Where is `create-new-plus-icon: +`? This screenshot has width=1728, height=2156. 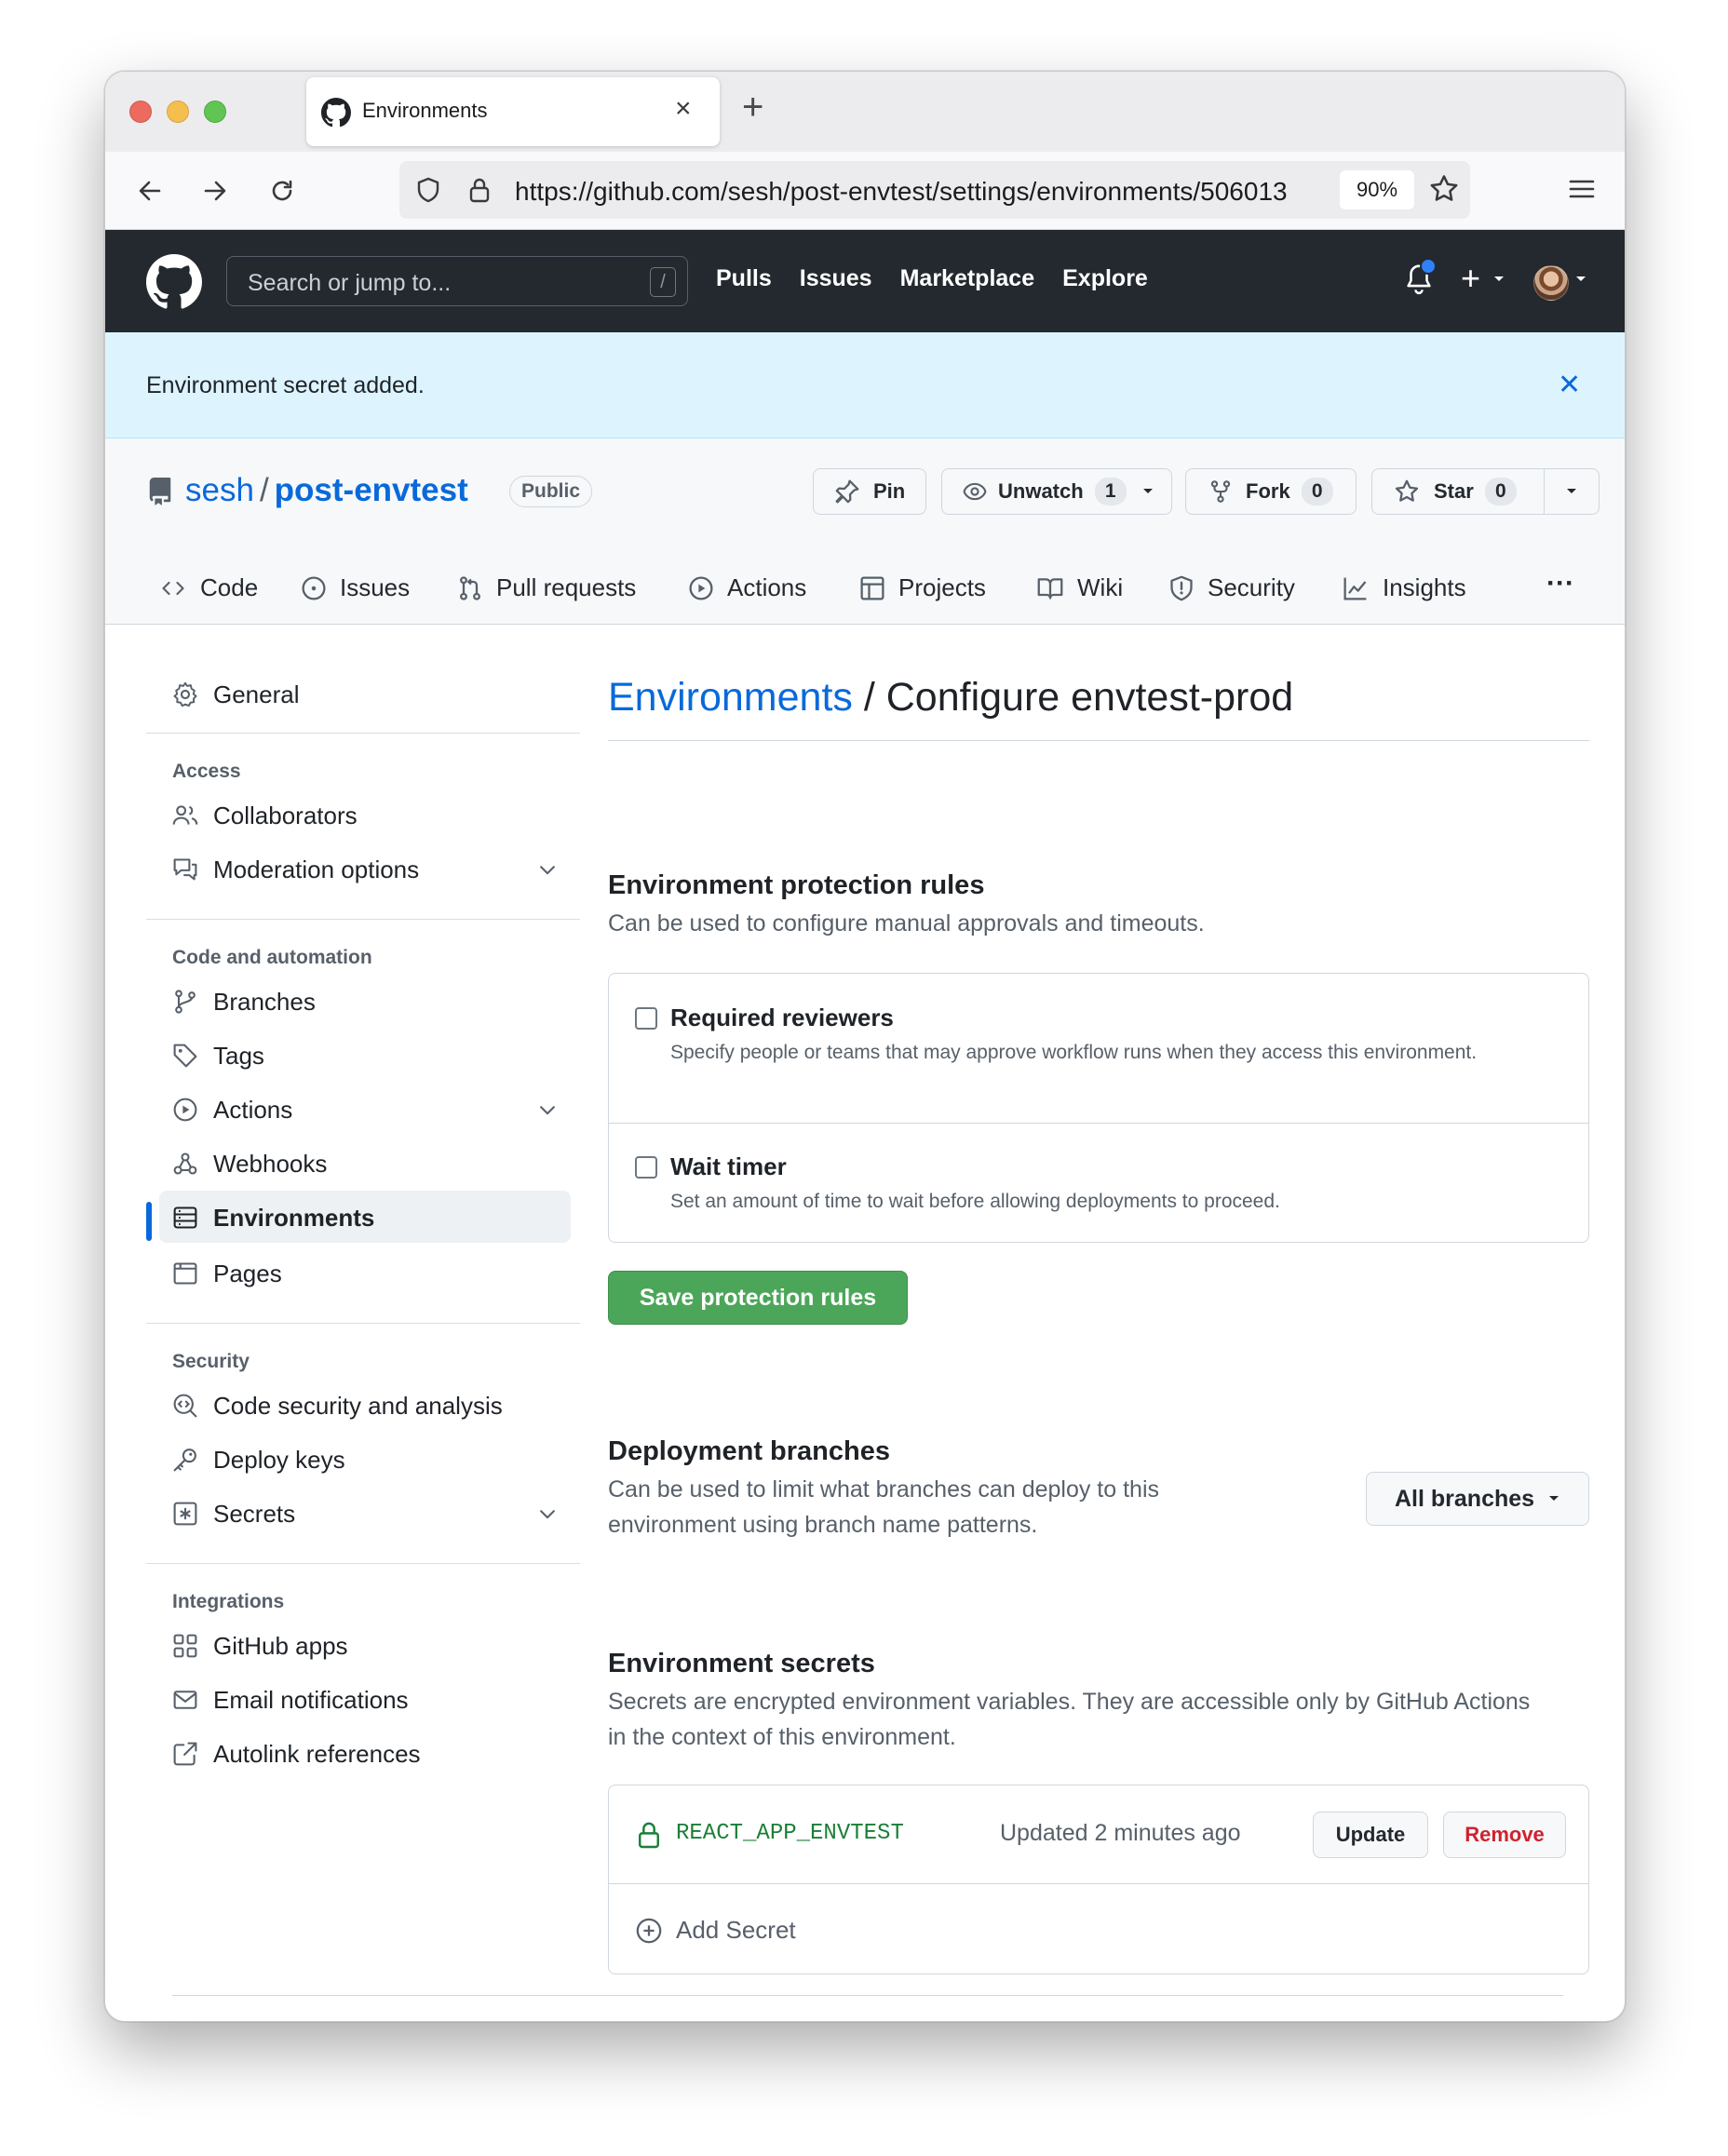 create-new-plus-icon: + is located at coordinates (1471, 278).